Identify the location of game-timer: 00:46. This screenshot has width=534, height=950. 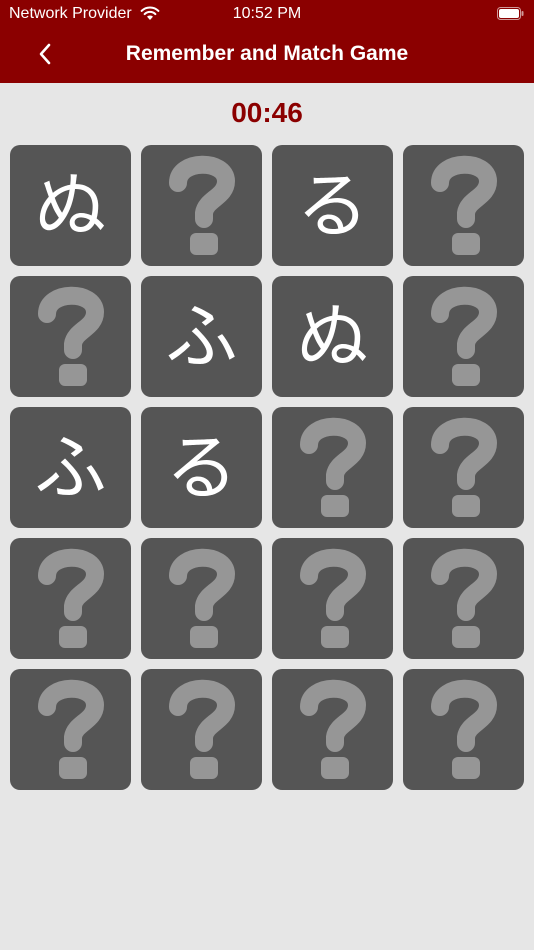
(267, 112).